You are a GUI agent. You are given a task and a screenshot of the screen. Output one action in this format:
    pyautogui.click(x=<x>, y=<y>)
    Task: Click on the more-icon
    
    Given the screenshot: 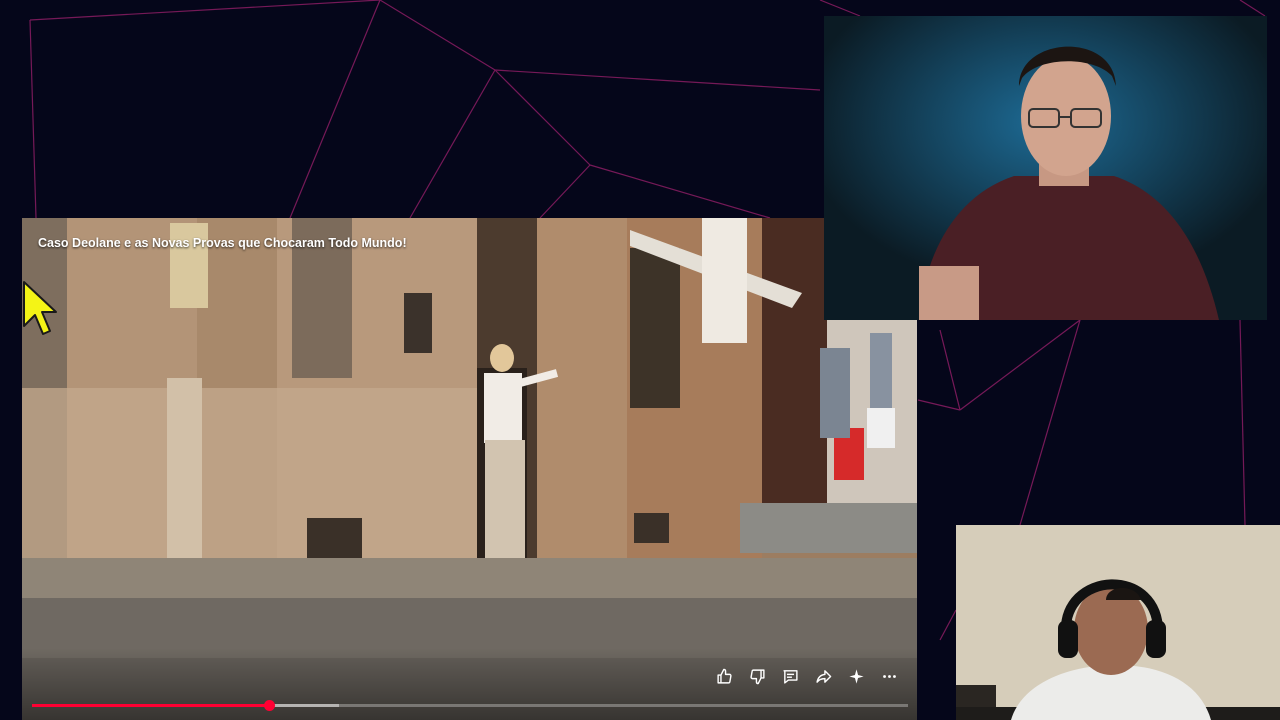 What is the action you would take?
    pyautogui.click(x=889, y=676)
    